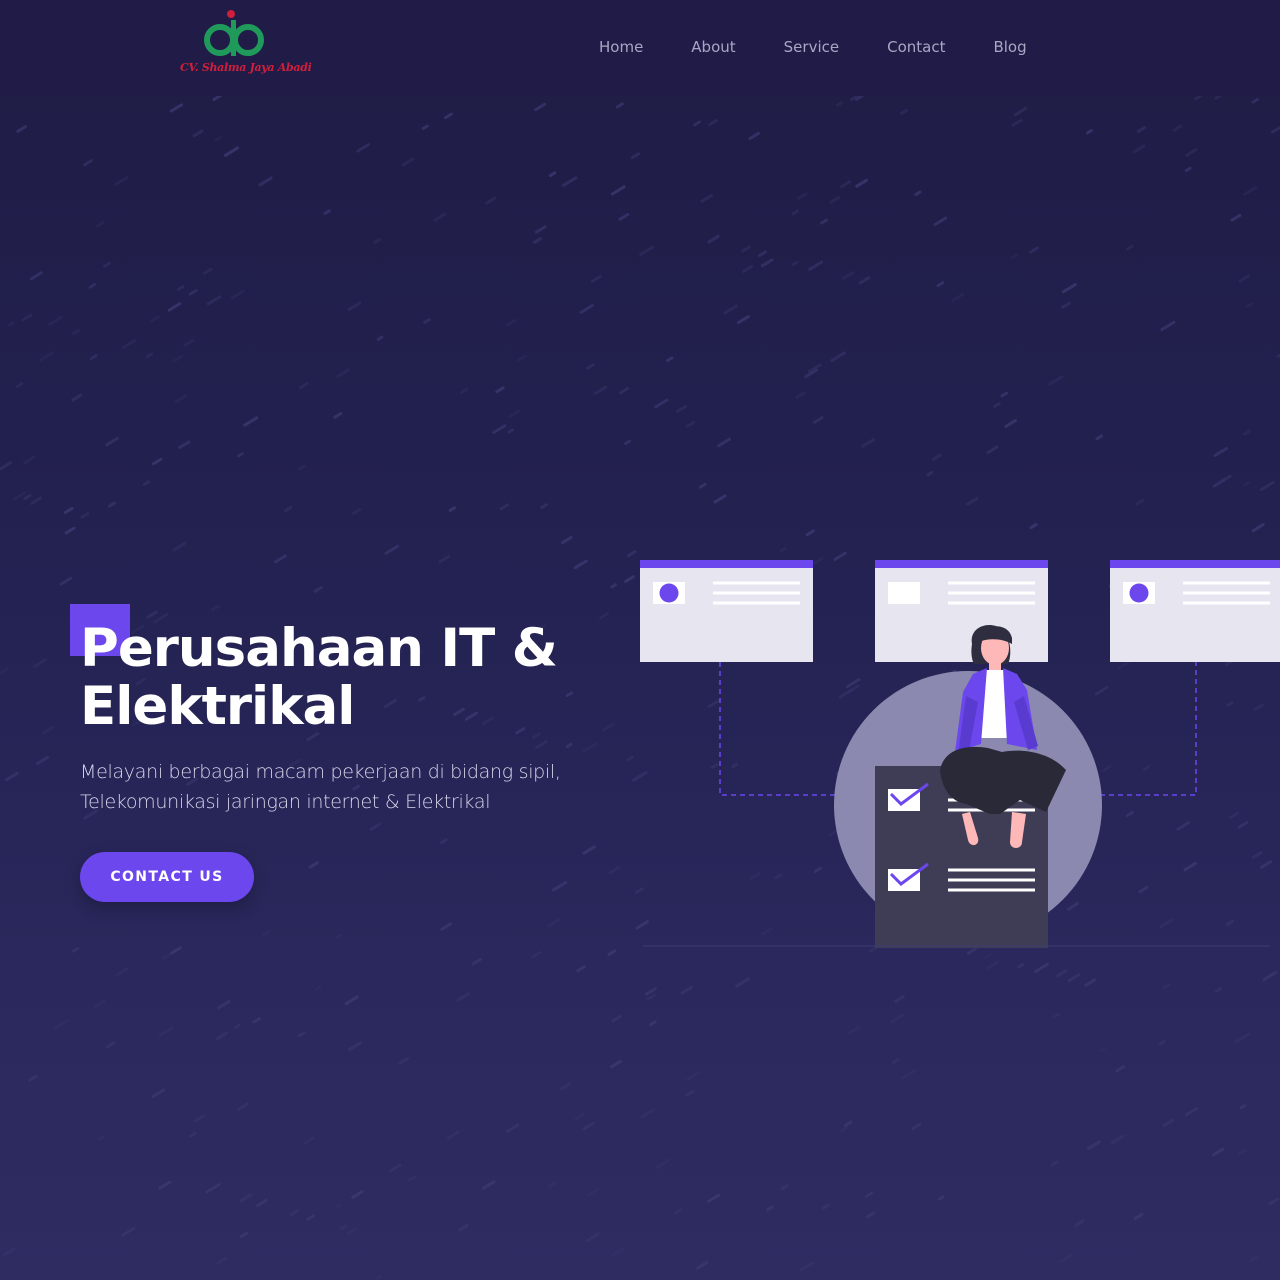 The height and width of the screenshot is (1280, 1280). I want to click on nav-home: Home, so click(621, 47).